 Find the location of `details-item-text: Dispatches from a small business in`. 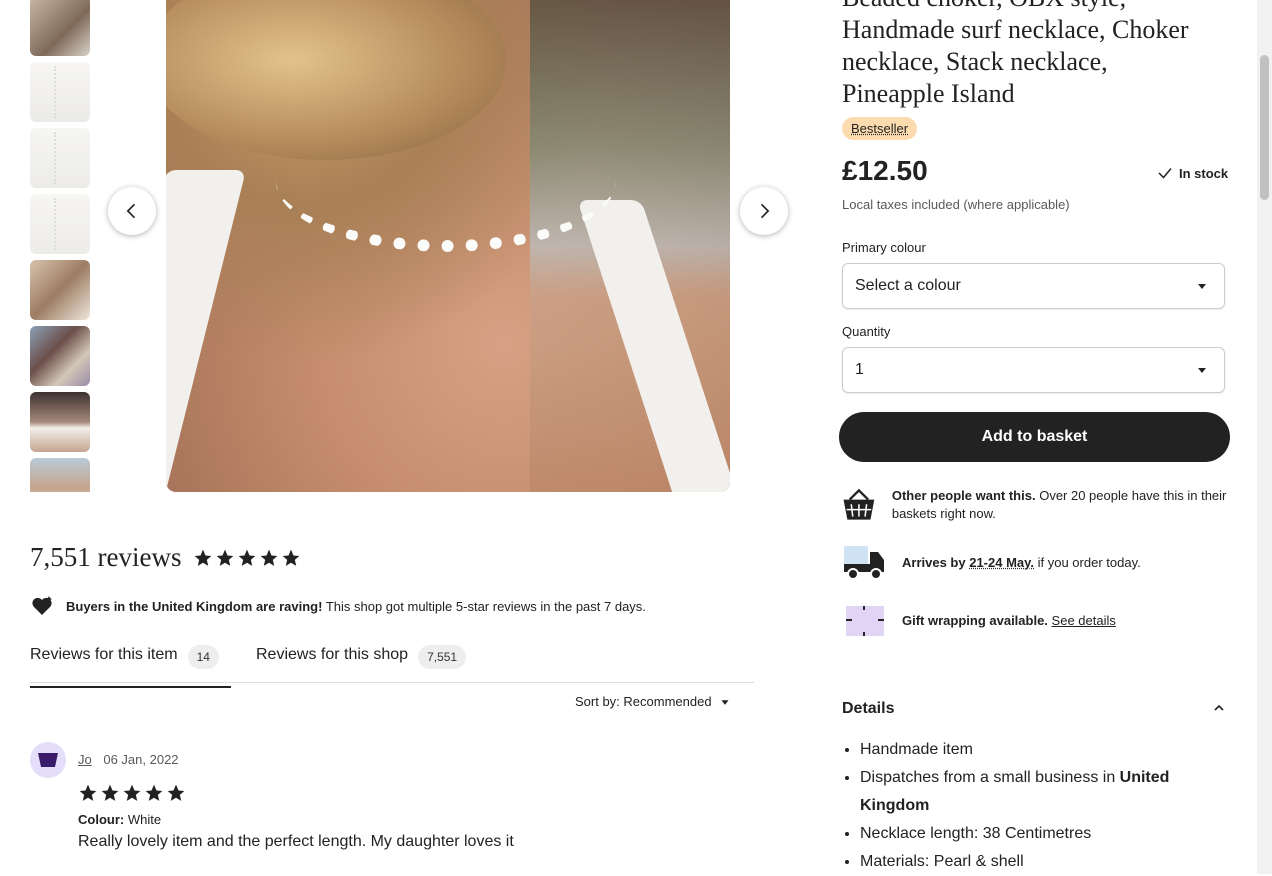

details-item-text: Dispatches from a small business in is located at coordinates (990, 777).